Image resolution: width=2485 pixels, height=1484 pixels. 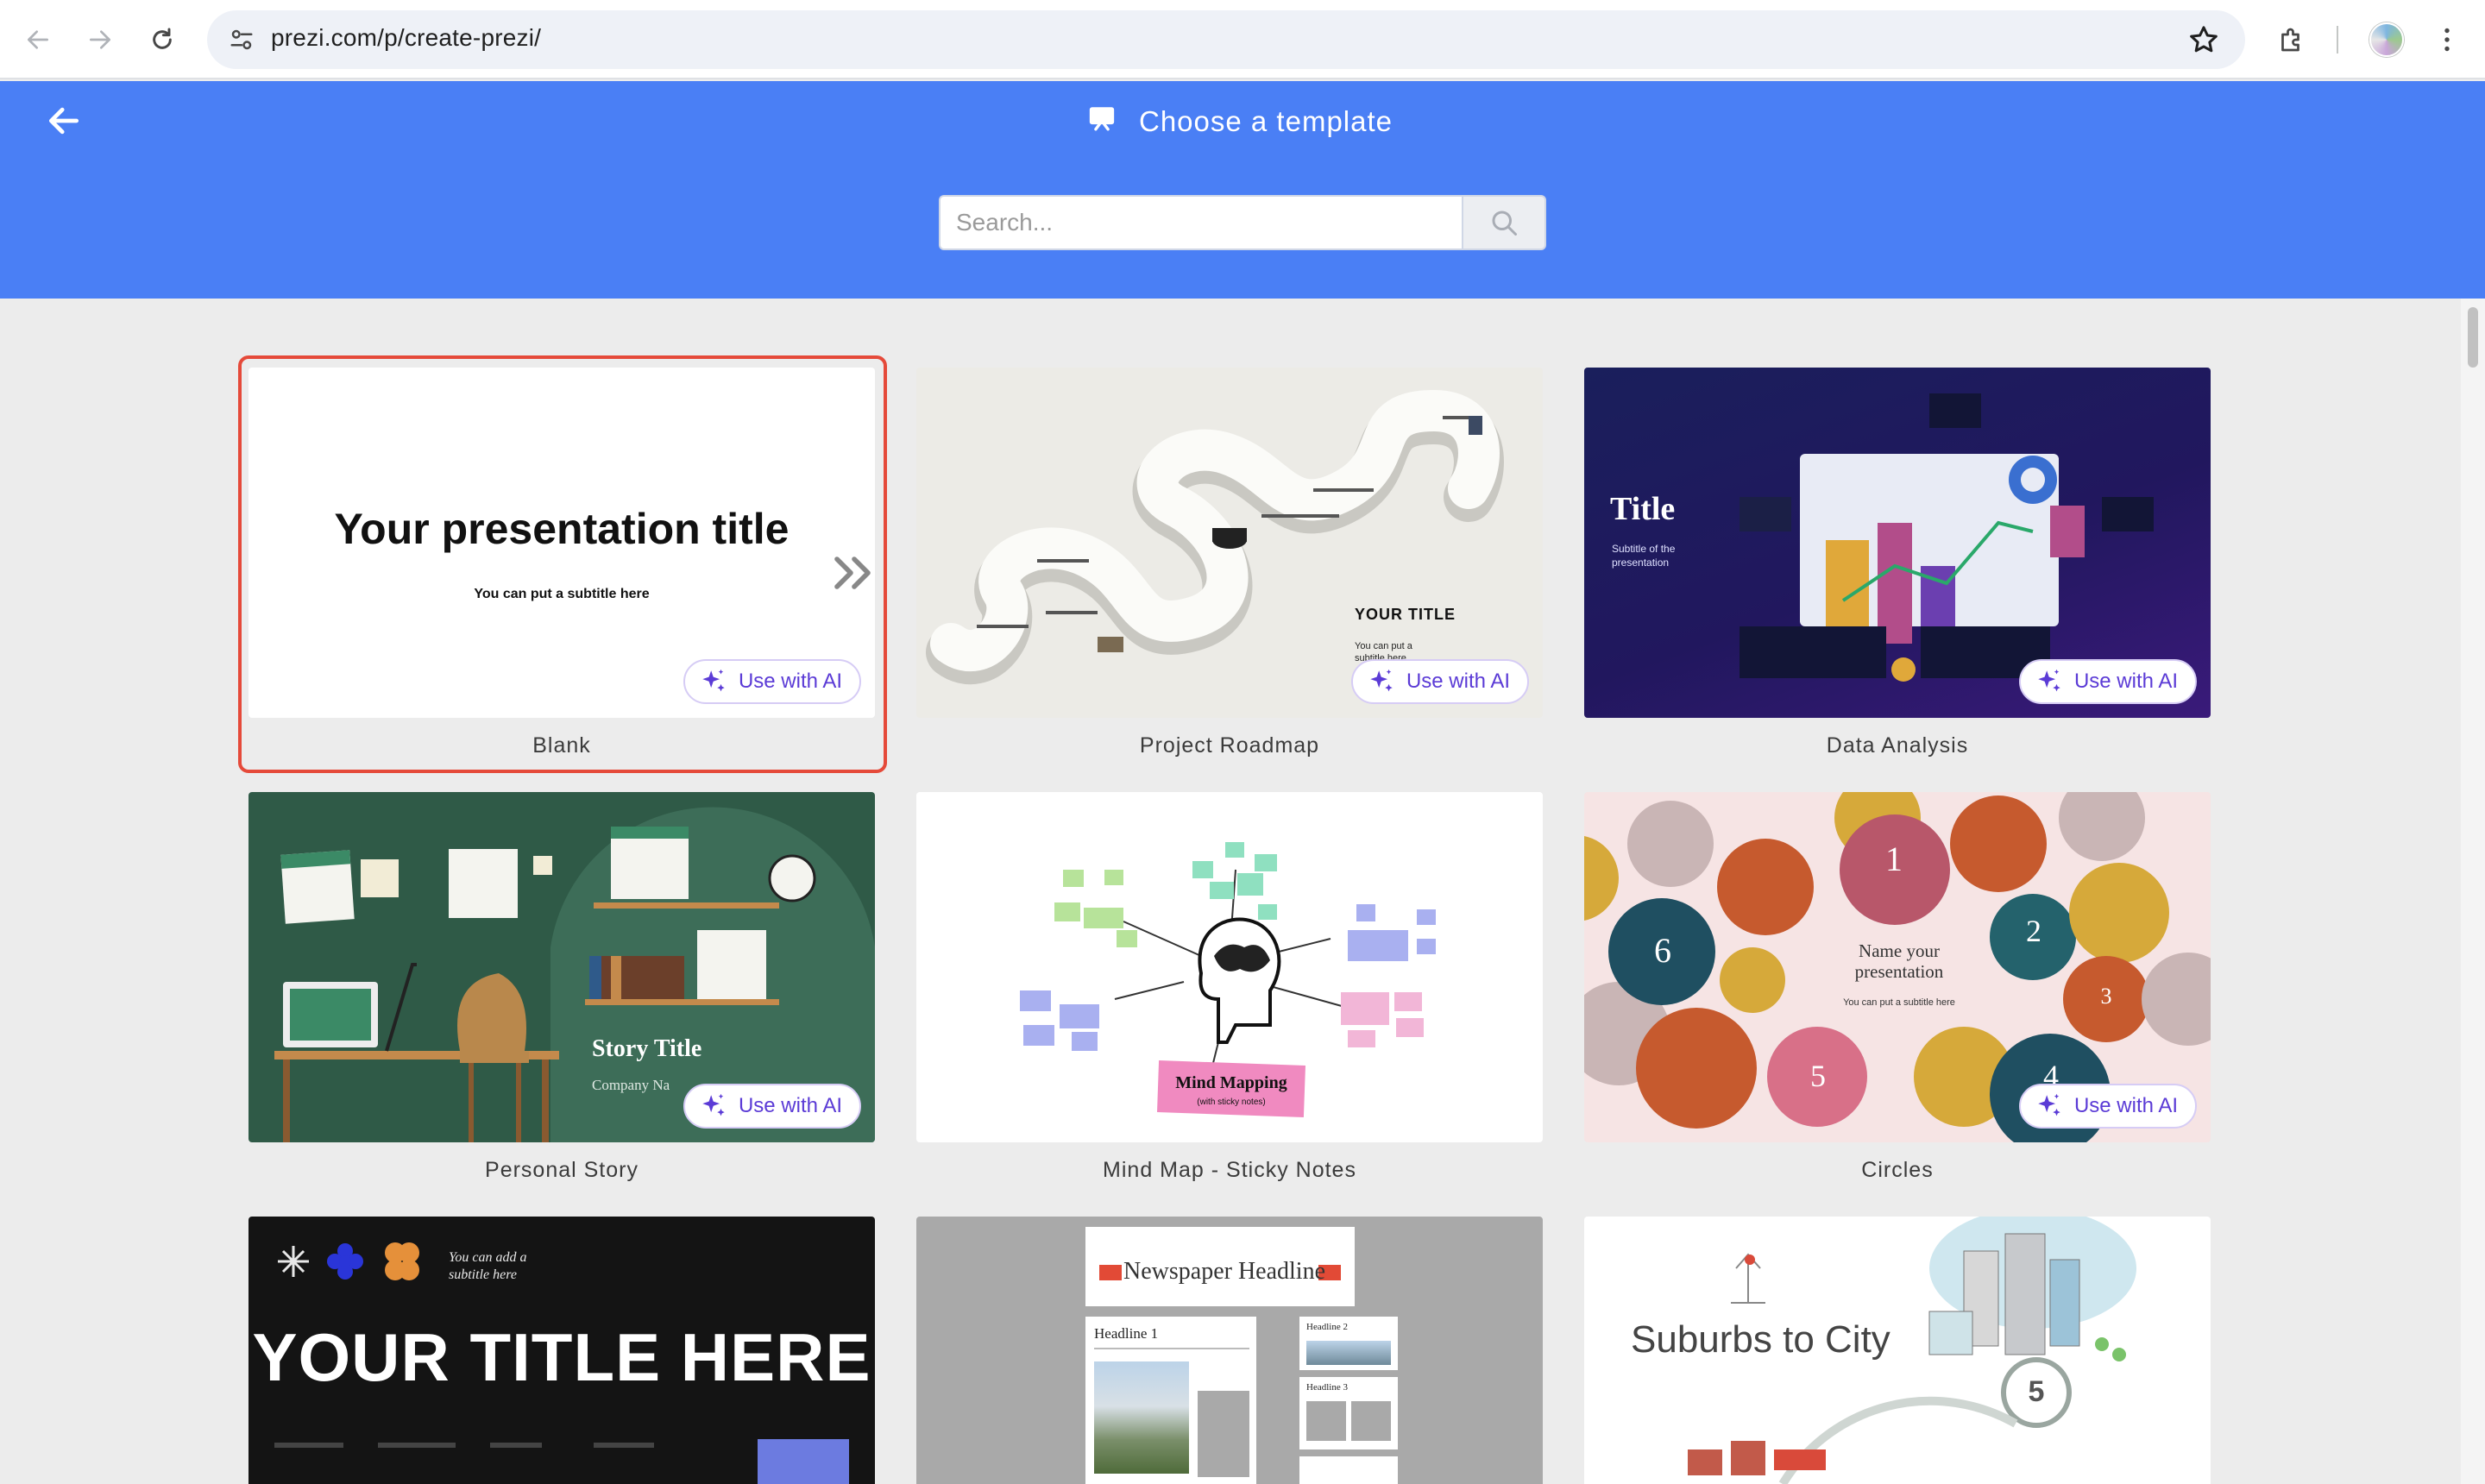 I want to click on bookmark-star-icon, so click(x=2203, y=39).